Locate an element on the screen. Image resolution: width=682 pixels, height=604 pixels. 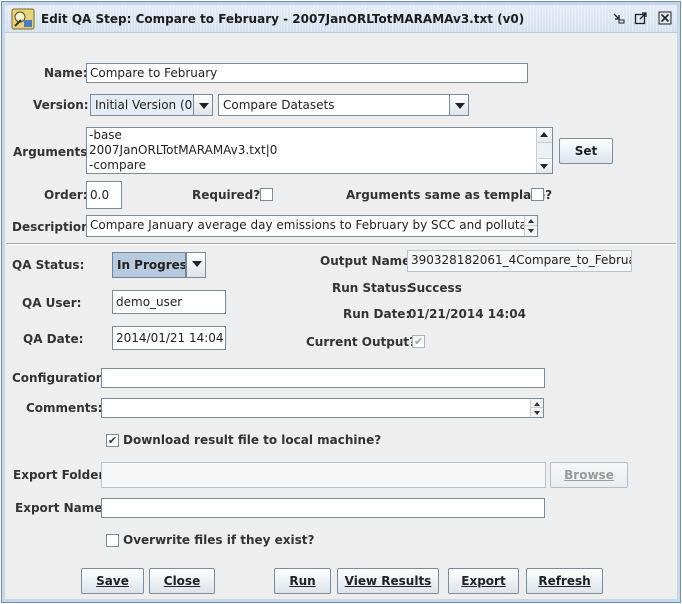
program-dropdown-button is located at coordinates (459, 105).